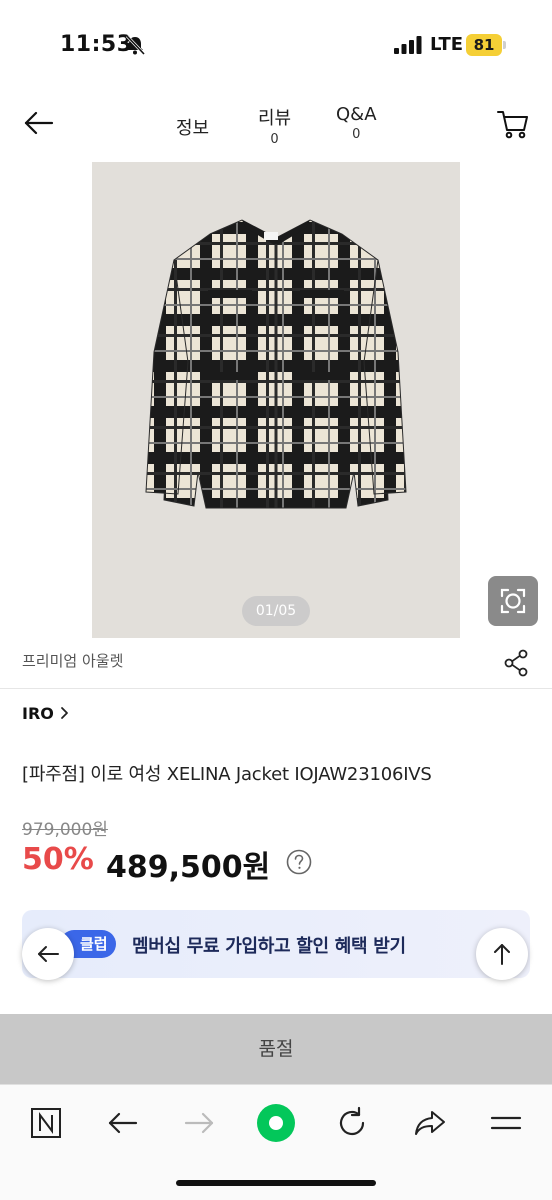 The width and height of the screenshot is (552, 1200). I want to click on status-bar: 11:53 LTE 81, so click(276, 45).